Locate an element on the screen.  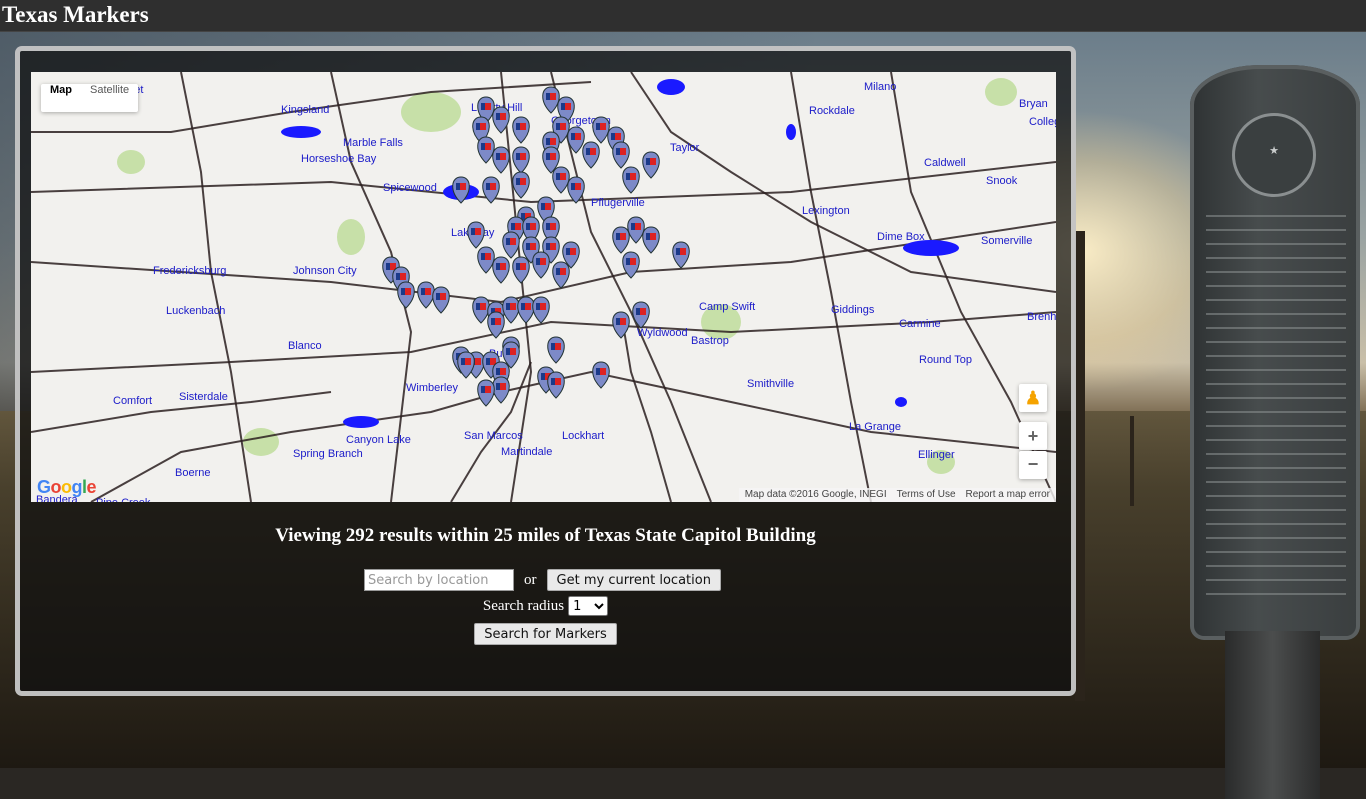
historical-marker-sign: ★ is located at coordinates (1275, 352).